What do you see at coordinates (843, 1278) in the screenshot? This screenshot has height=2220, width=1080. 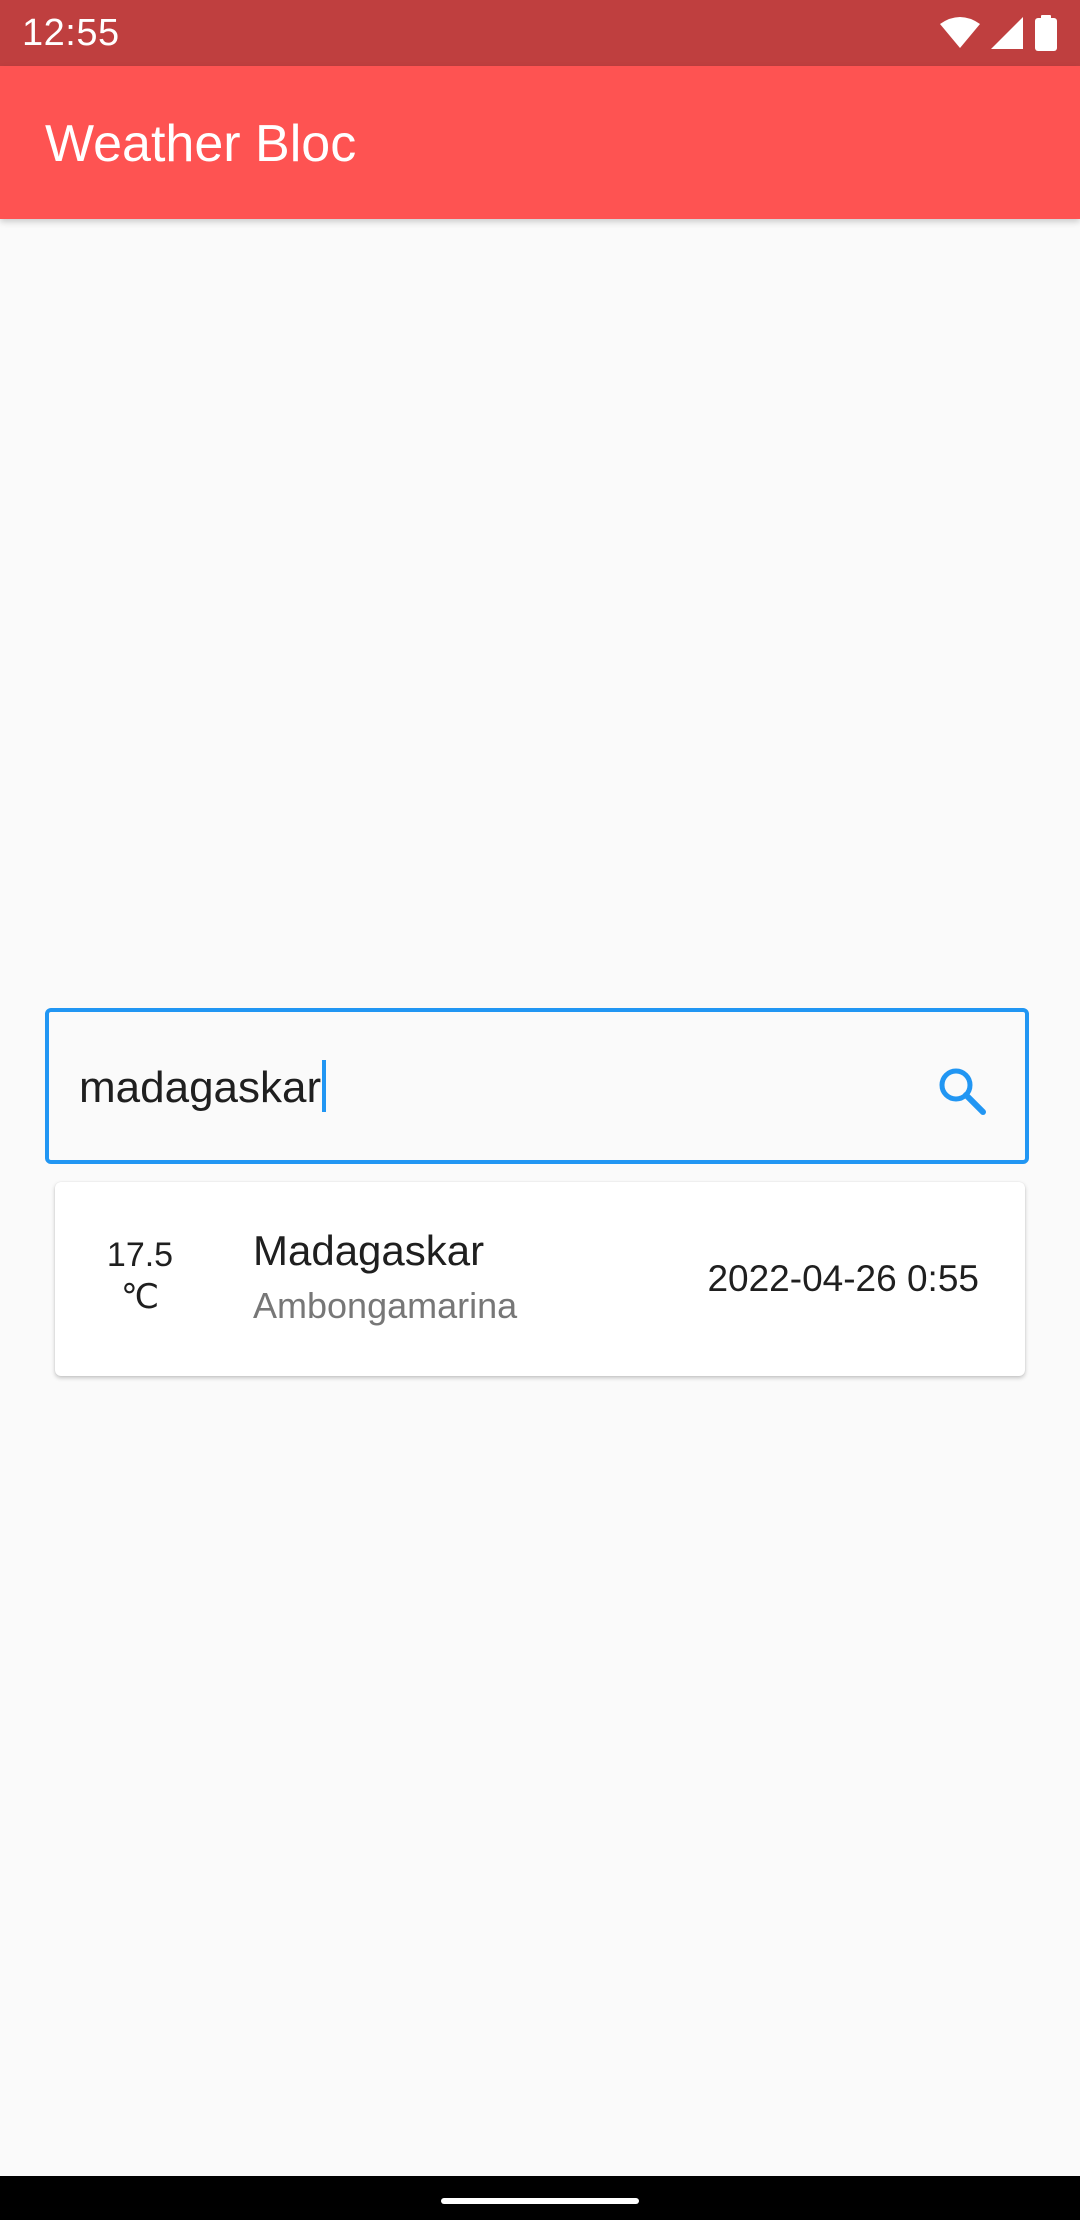 I see `local-datetime: 2022-04-26 0:55` at bounding box center [843, 1278].